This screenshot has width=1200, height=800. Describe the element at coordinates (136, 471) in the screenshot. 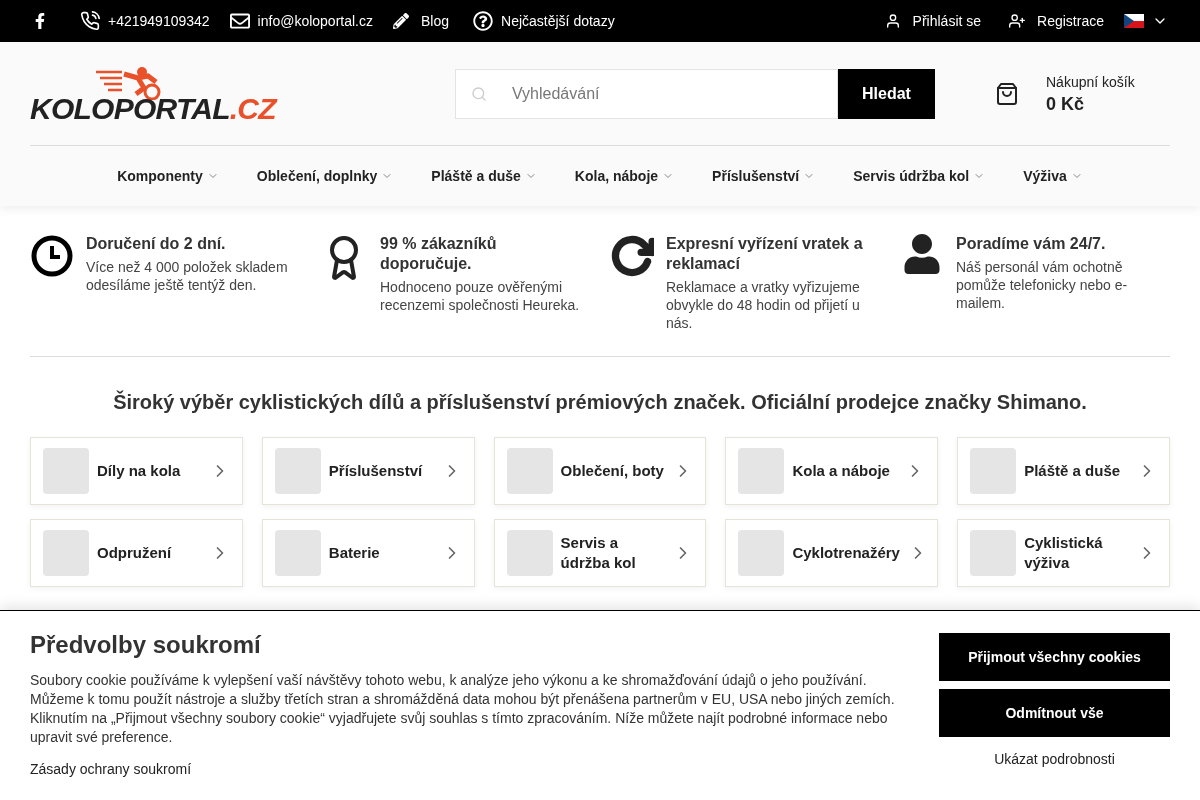

I see `category-tile: Díly na kola` at that location.